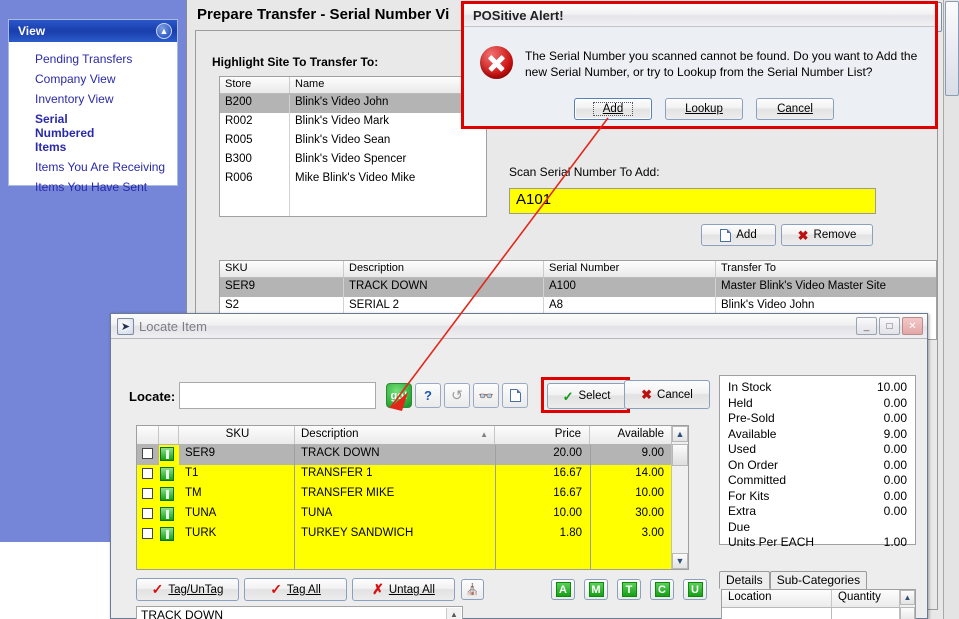 This screenshot has height=619, width=959. Describe the element at coordinates (951, 309) in the screenshot. I see `window-vertical-scrollbar` at that location.